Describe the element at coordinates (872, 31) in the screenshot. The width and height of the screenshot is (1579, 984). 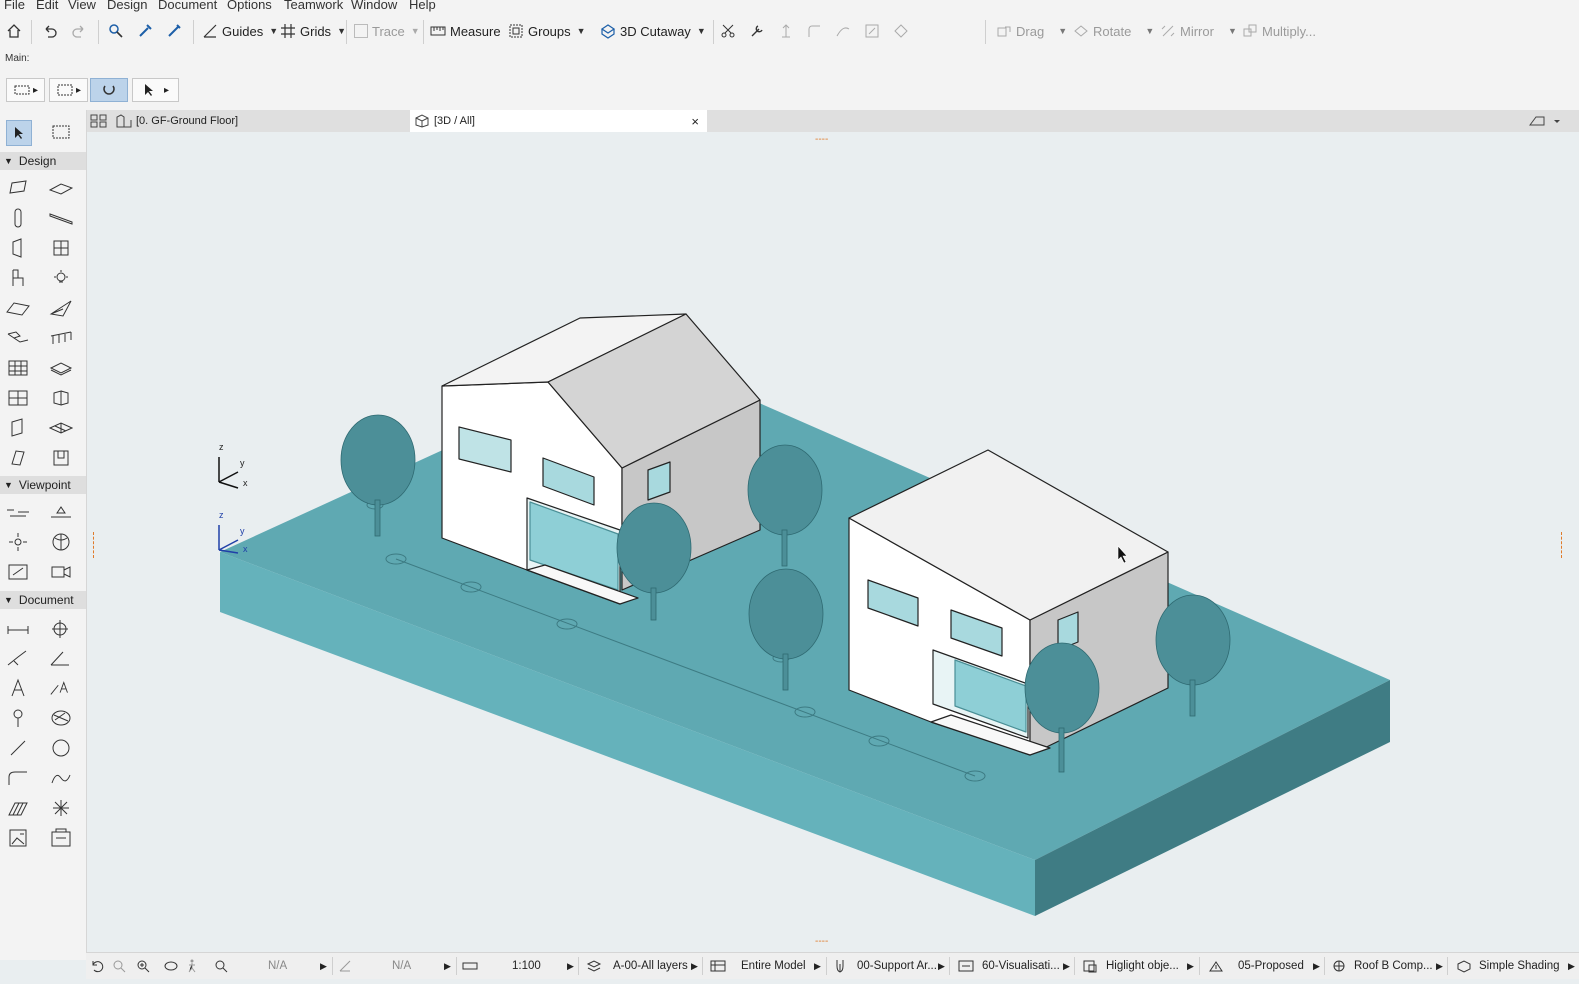
I see `resize-icon` at that location.